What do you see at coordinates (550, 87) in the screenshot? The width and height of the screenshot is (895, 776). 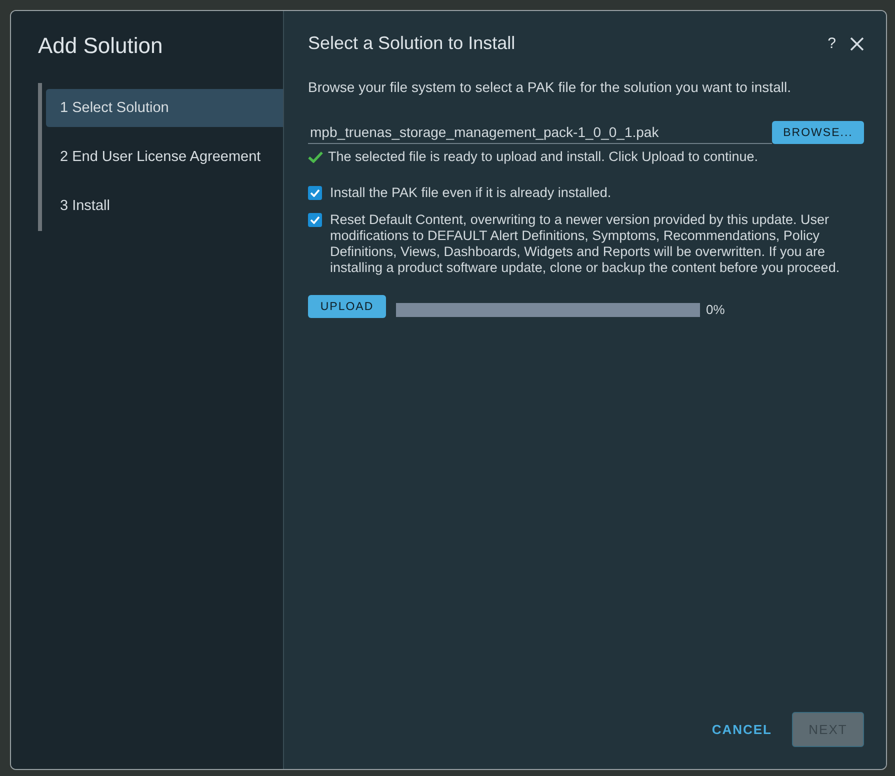 I see `instruction-text: Browse your file system to select a PAK file for the solution you want to install.` at bounding box center [550, 87].